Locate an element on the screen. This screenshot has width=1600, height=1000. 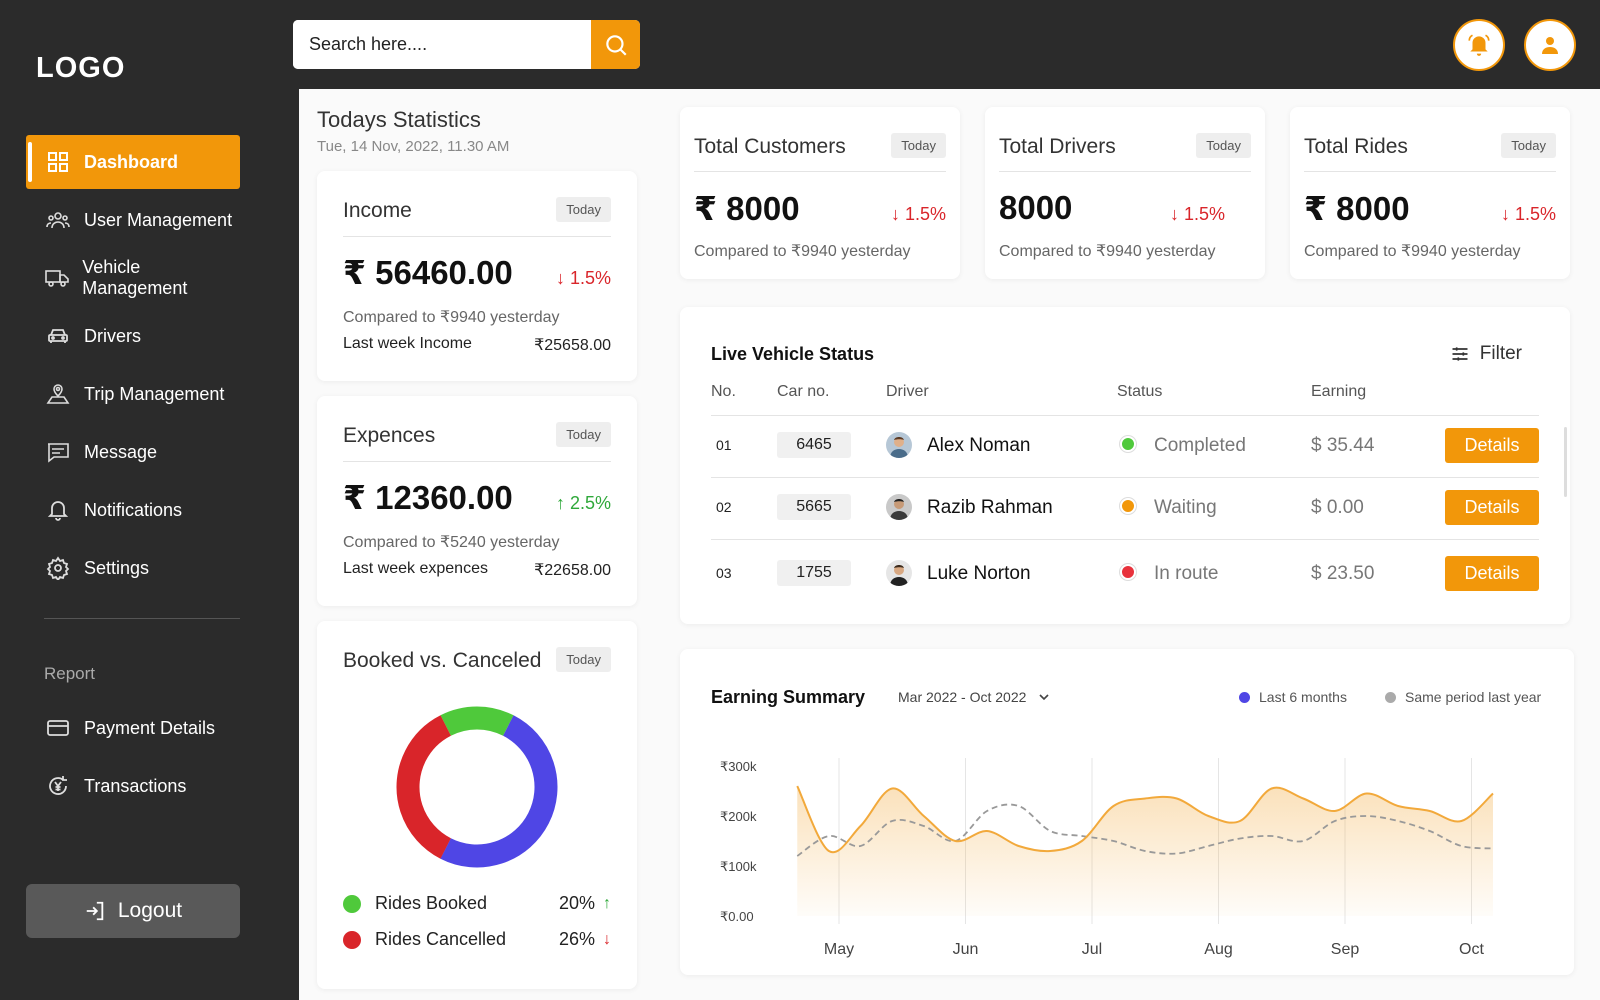
sidebar-item-settings: Settings is located at coordinates (133, 568).